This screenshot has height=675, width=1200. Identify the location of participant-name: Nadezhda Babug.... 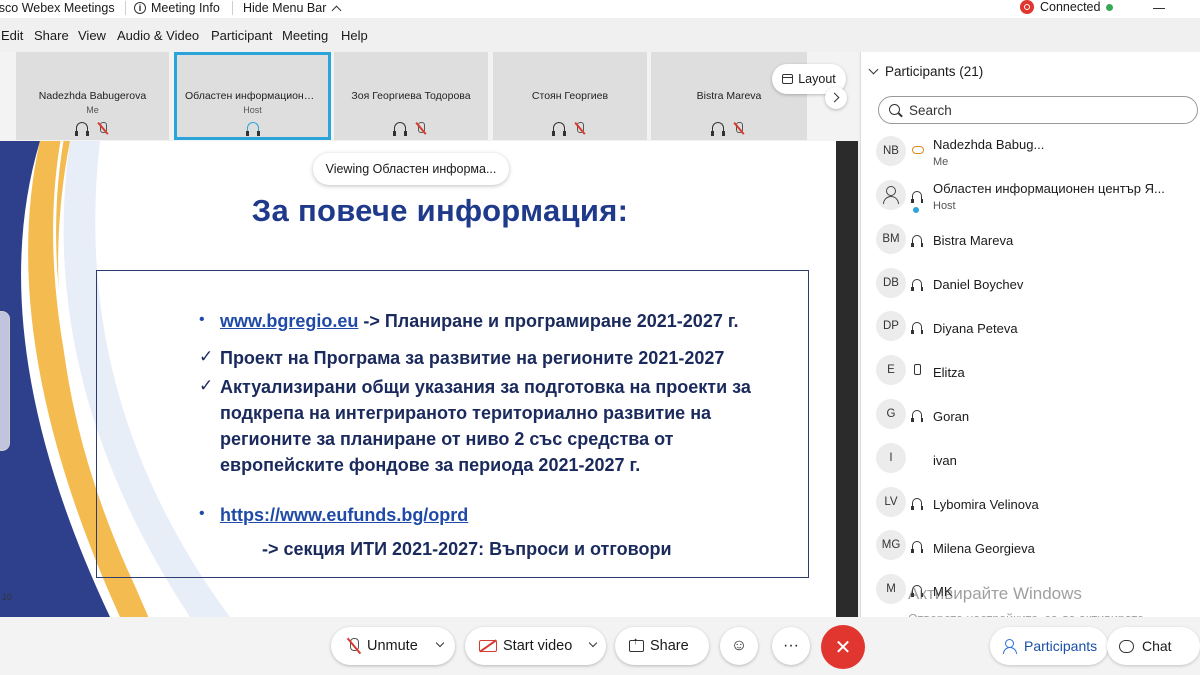
(989, 144).